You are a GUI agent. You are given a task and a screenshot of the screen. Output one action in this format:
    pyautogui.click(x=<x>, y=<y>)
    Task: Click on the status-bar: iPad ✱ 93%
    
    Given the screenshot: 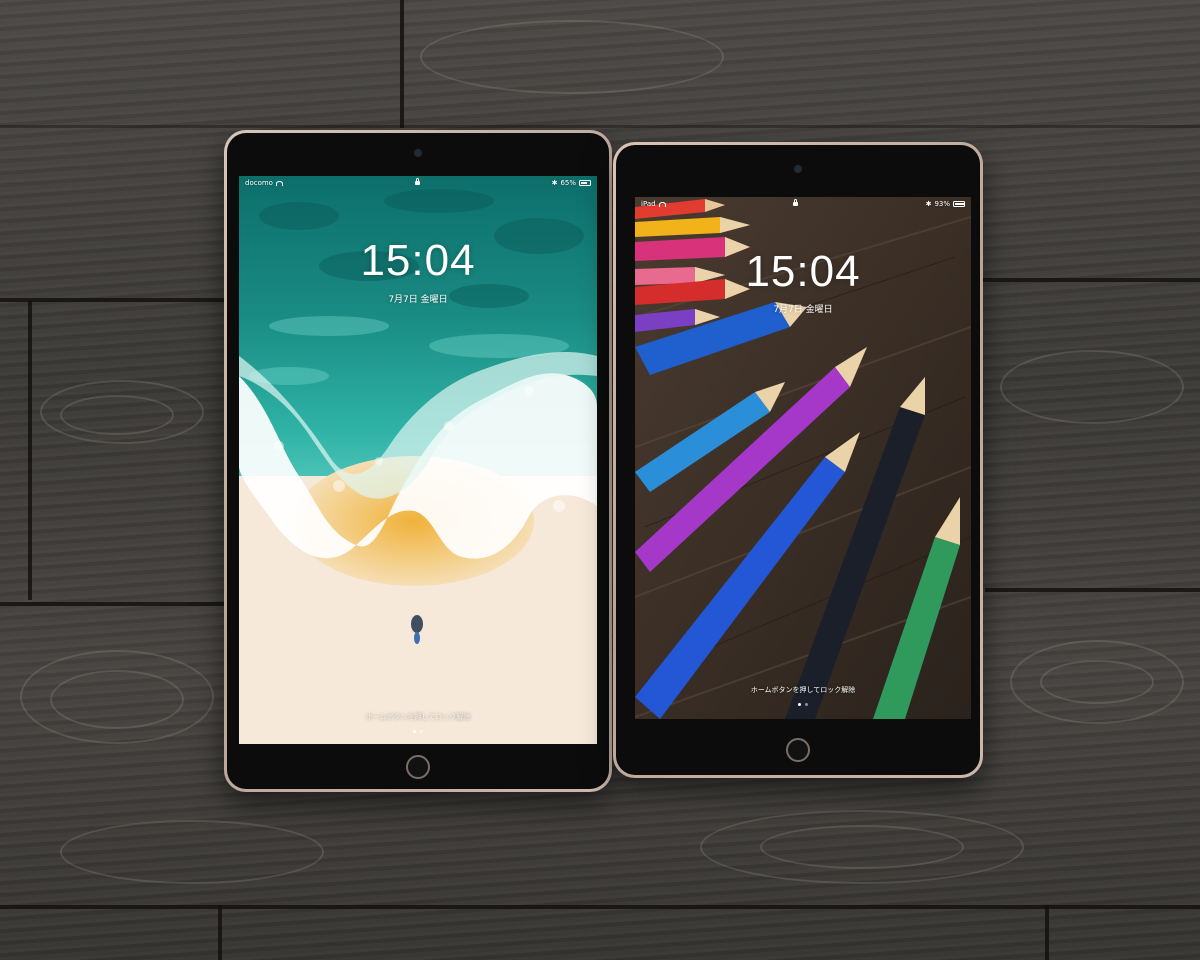 What is the action you would take?
    pyautogui.click(x=803, y=204)
    